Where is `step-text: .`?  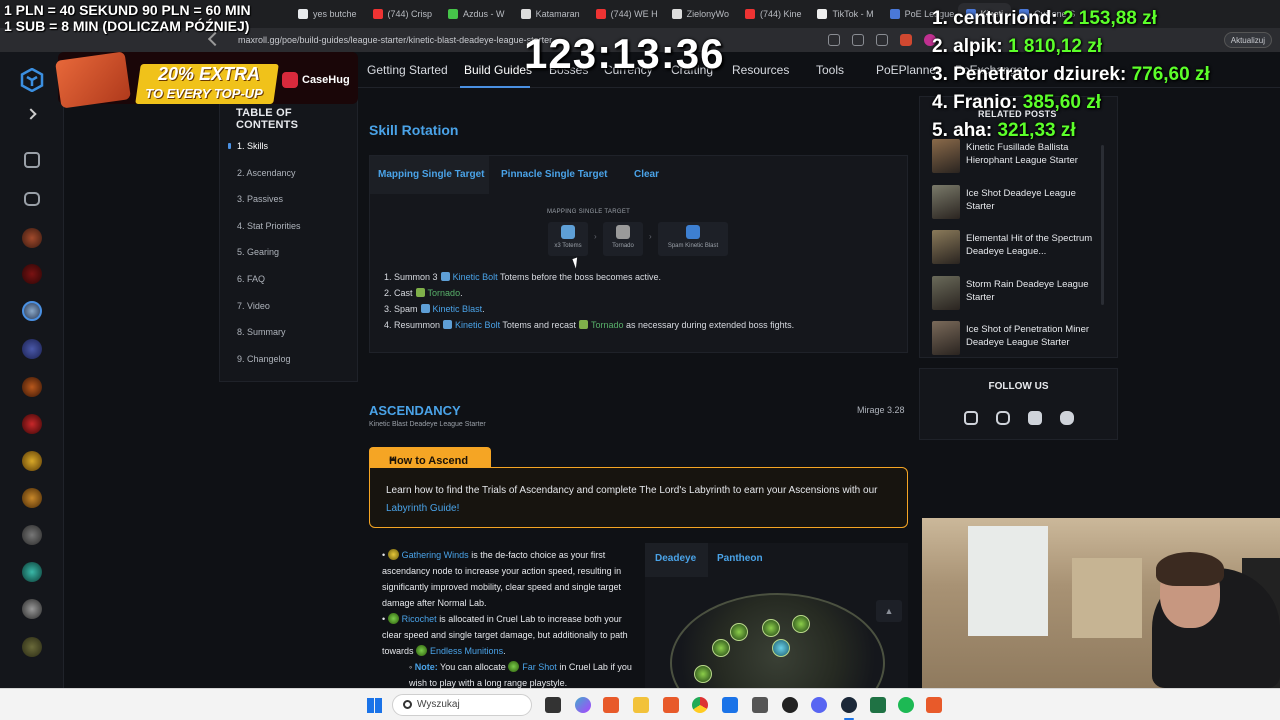
step-text: . is located at coordinates (461, 293).